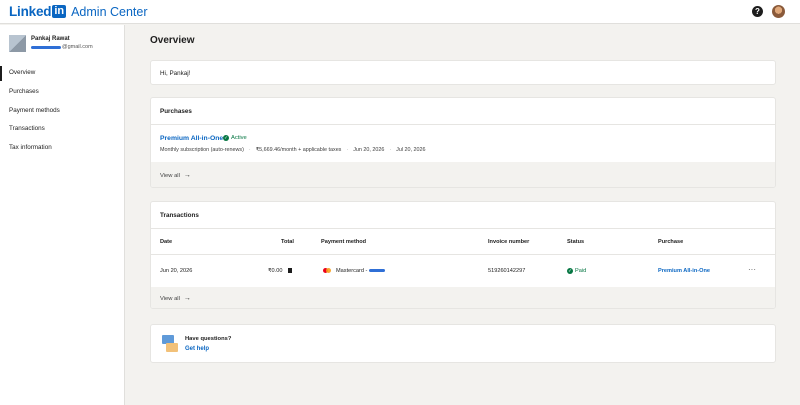 Image resolution: width=800 pixels, height=405 pixels. I want to click on sidebar-item-overview: Overview, so click(62, 73).